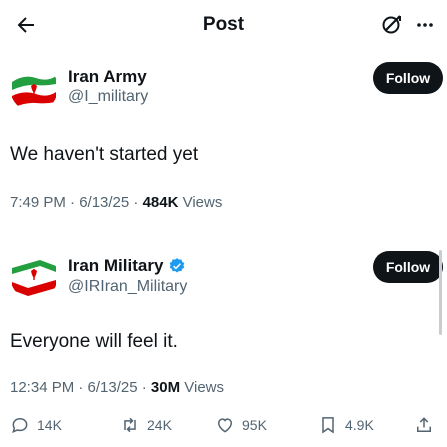 The width and height of the screenshot is (447, 447). Describe the element at coordinates (359, 425) in the screenshot. I see `bookmark-count: 4.9K` at that location.